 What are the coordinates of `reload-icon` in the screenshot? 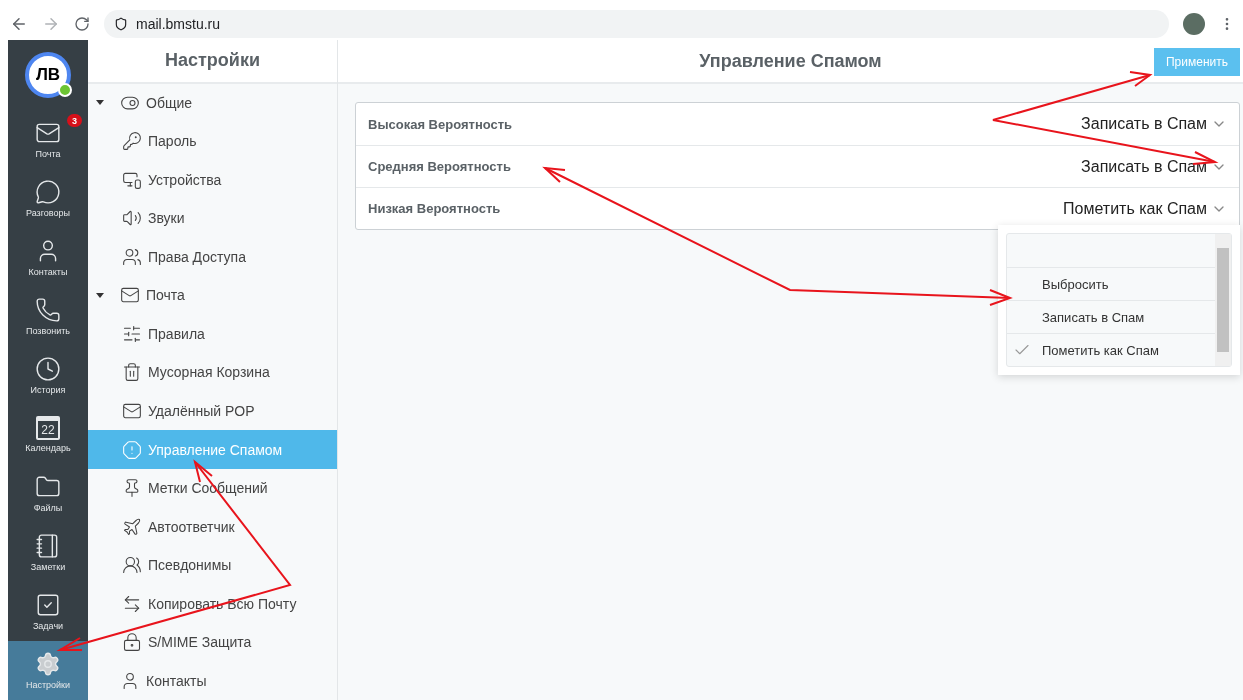 It's located at (82, 24).